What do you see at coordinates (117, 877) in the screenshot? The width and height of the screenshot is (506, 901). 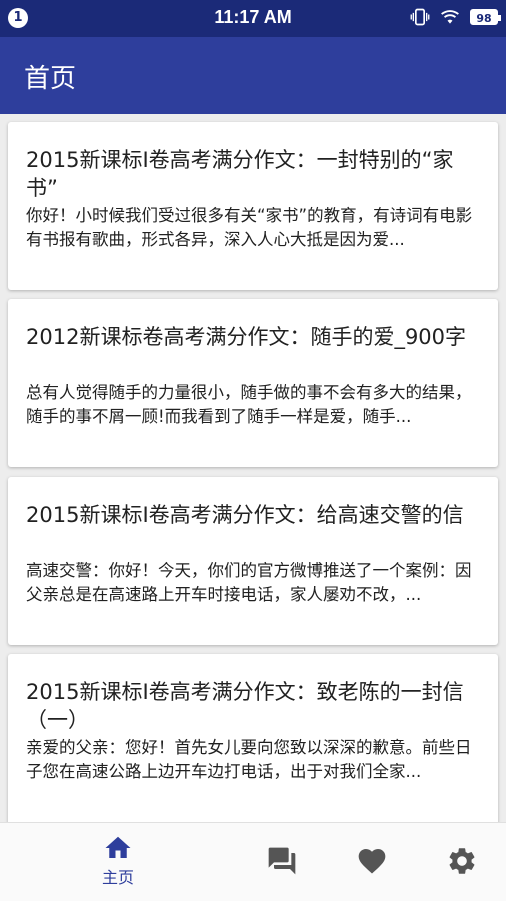 I see `nav-home-label: 主页` at bounding box center [117, 877].